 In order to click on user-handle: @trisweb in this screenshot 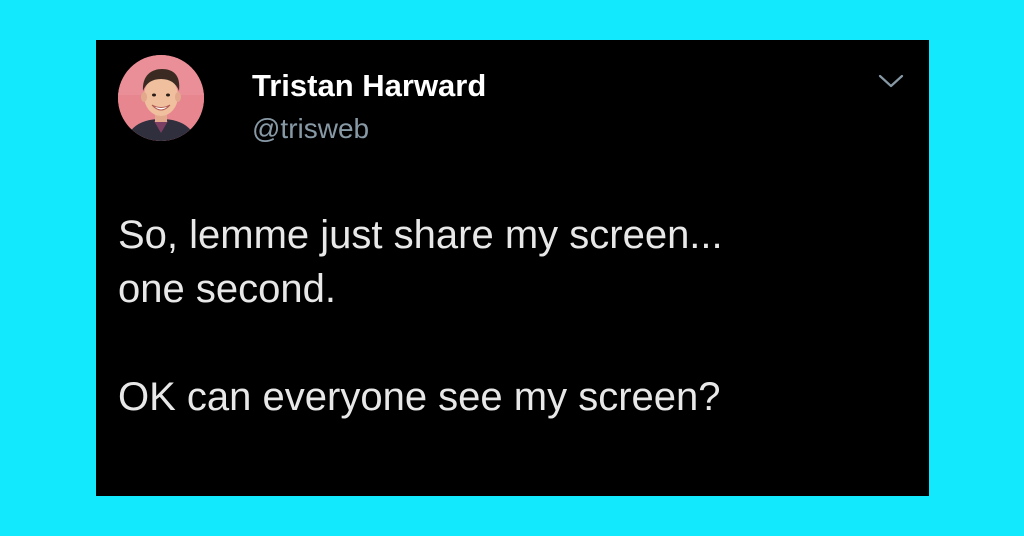, I will do `click(310, 129)`.